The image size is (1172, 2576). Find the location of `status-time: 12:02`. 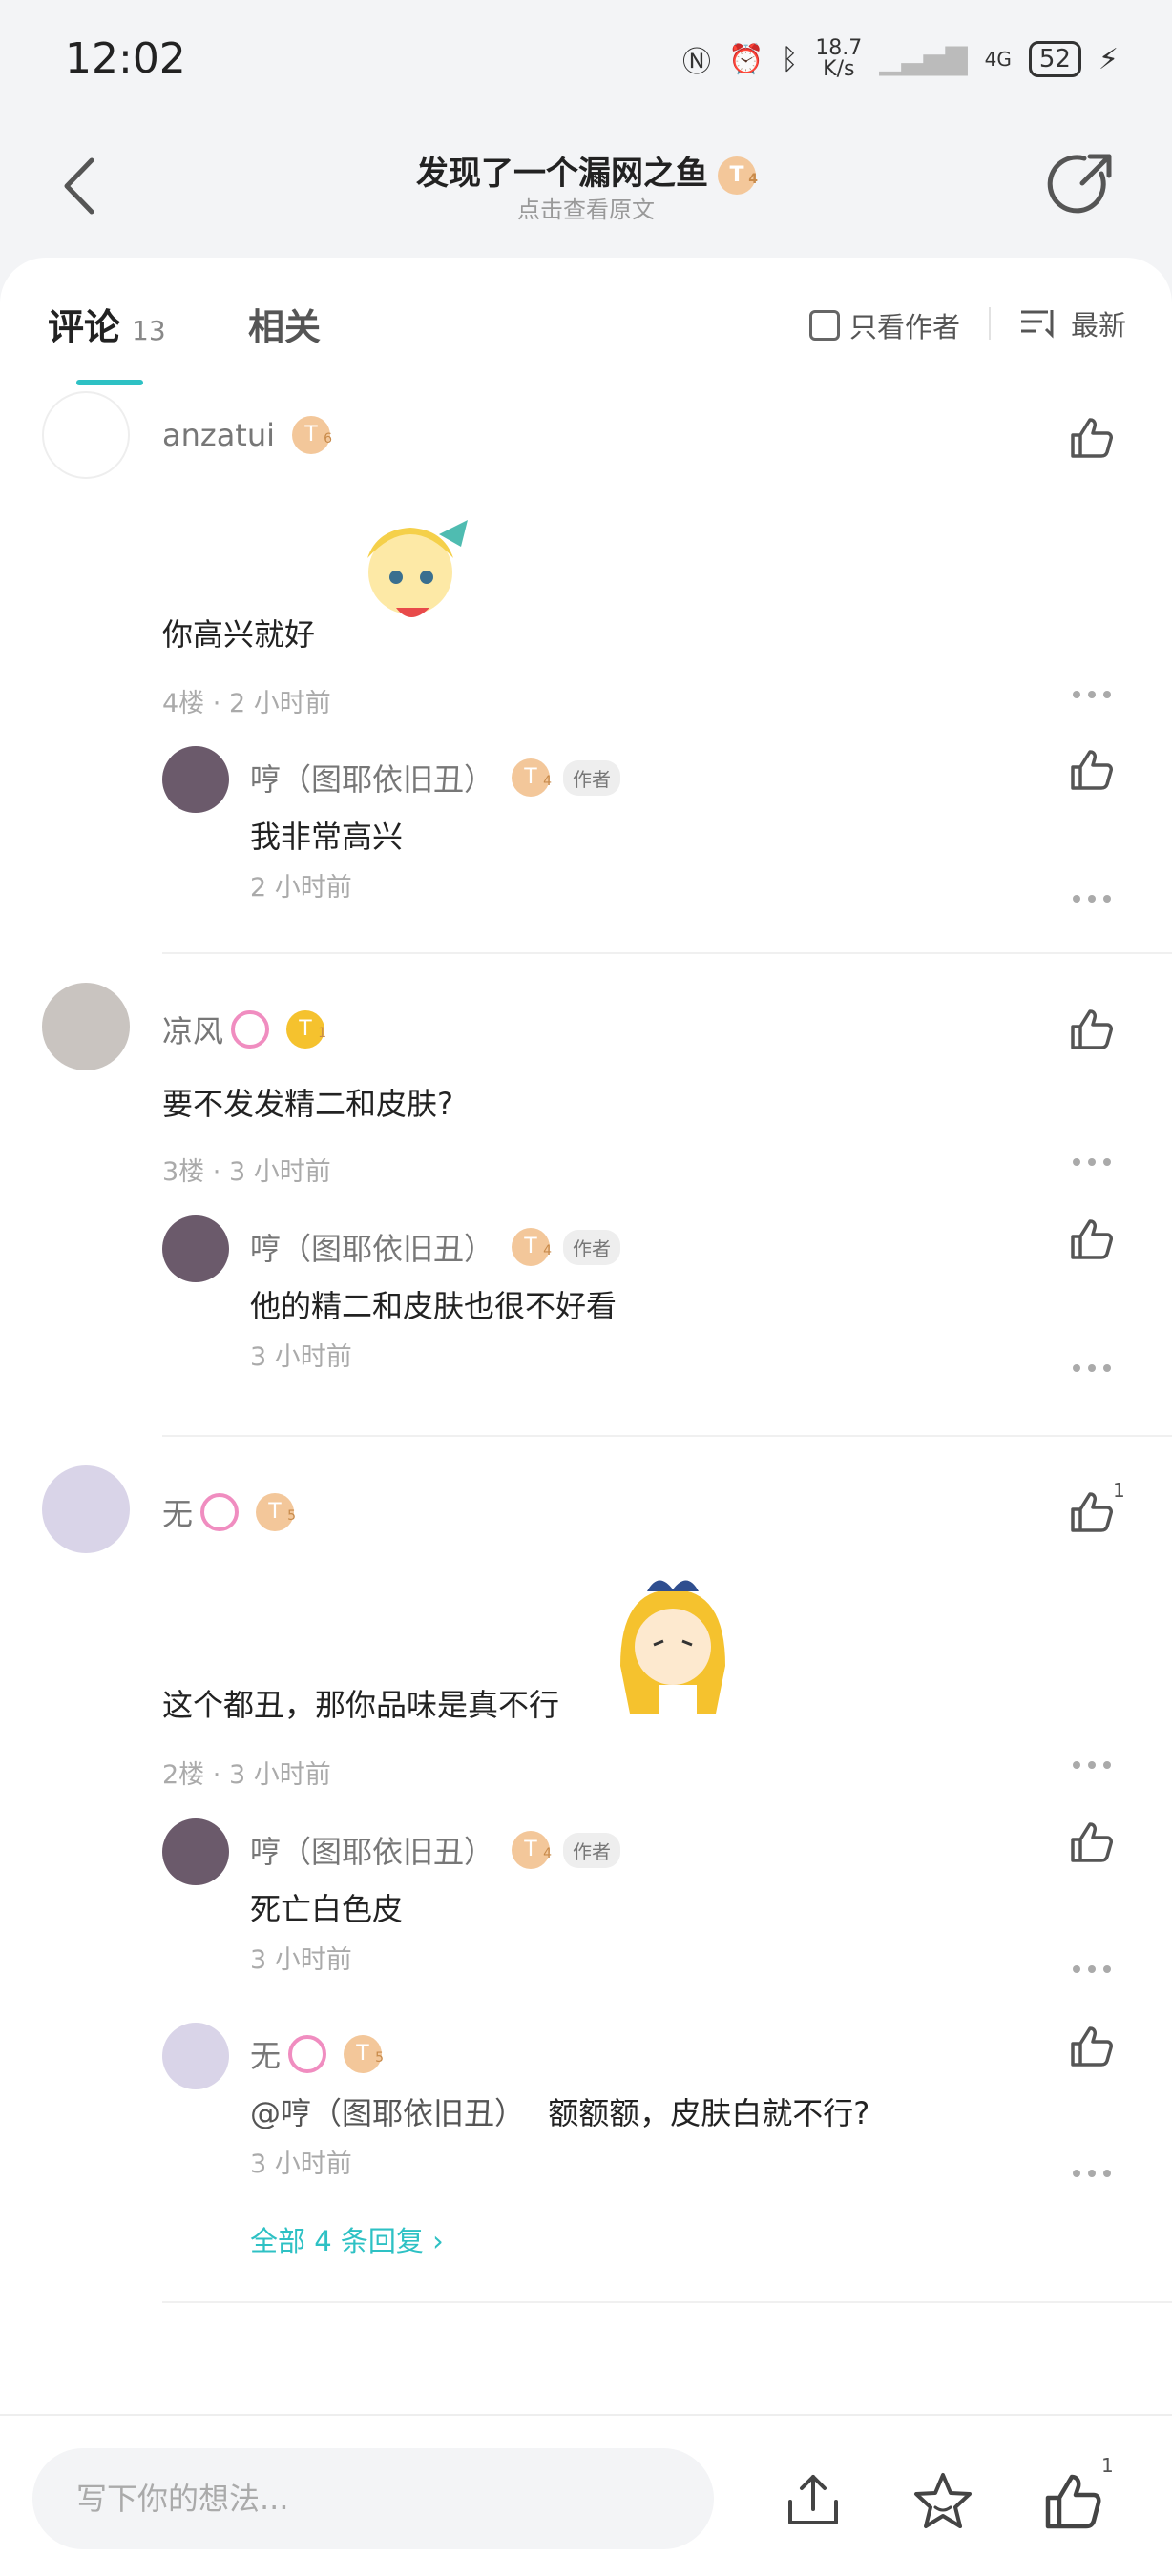

status-time: 12:02 is located at coordinates (126, 58).